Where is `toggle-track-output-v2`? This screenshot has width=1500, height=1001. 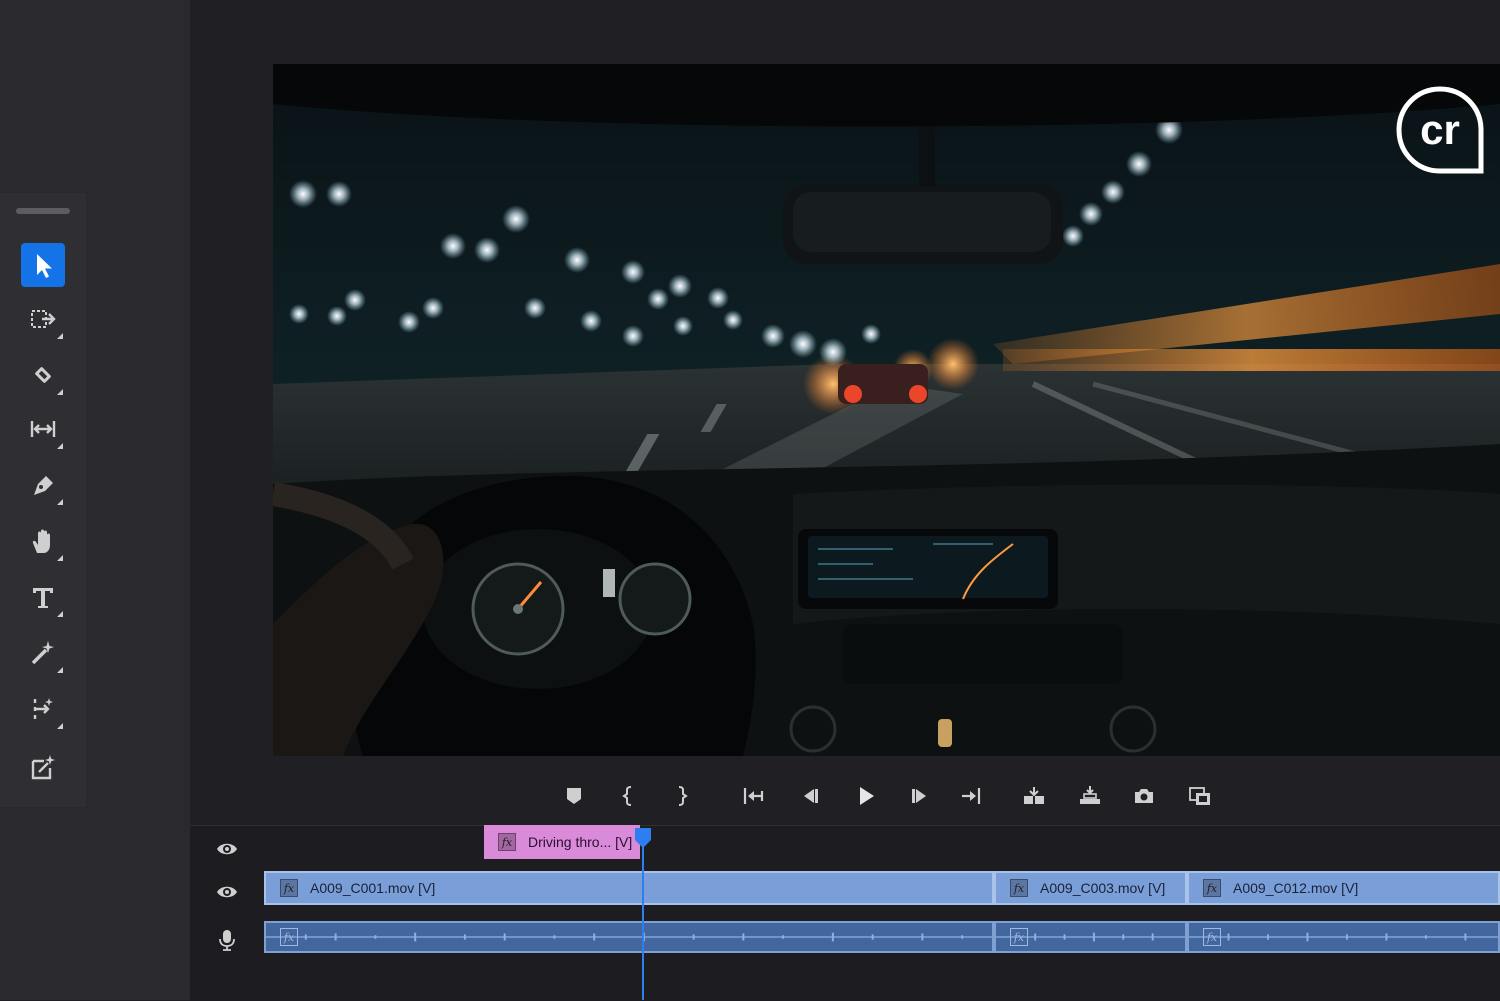 toggle-track-output-v2 is located at coordinates (227, 849).